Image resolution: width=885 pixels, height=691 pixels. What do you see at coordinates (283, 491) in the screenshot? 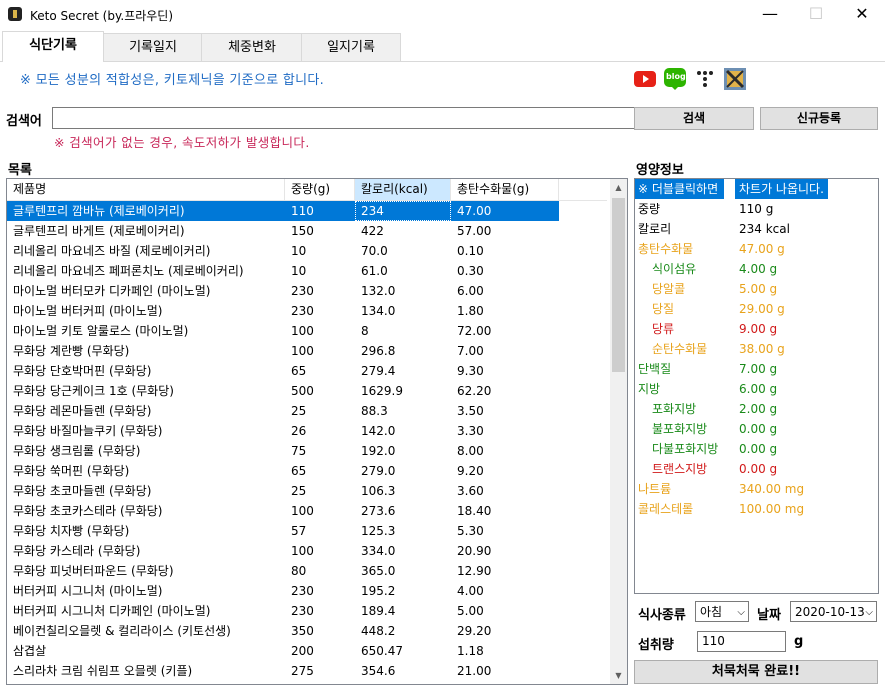
I see `table-row: 무화당 초코마들렌 (무화당) 25 106.3 3.60` at bounding box center [283, 491].